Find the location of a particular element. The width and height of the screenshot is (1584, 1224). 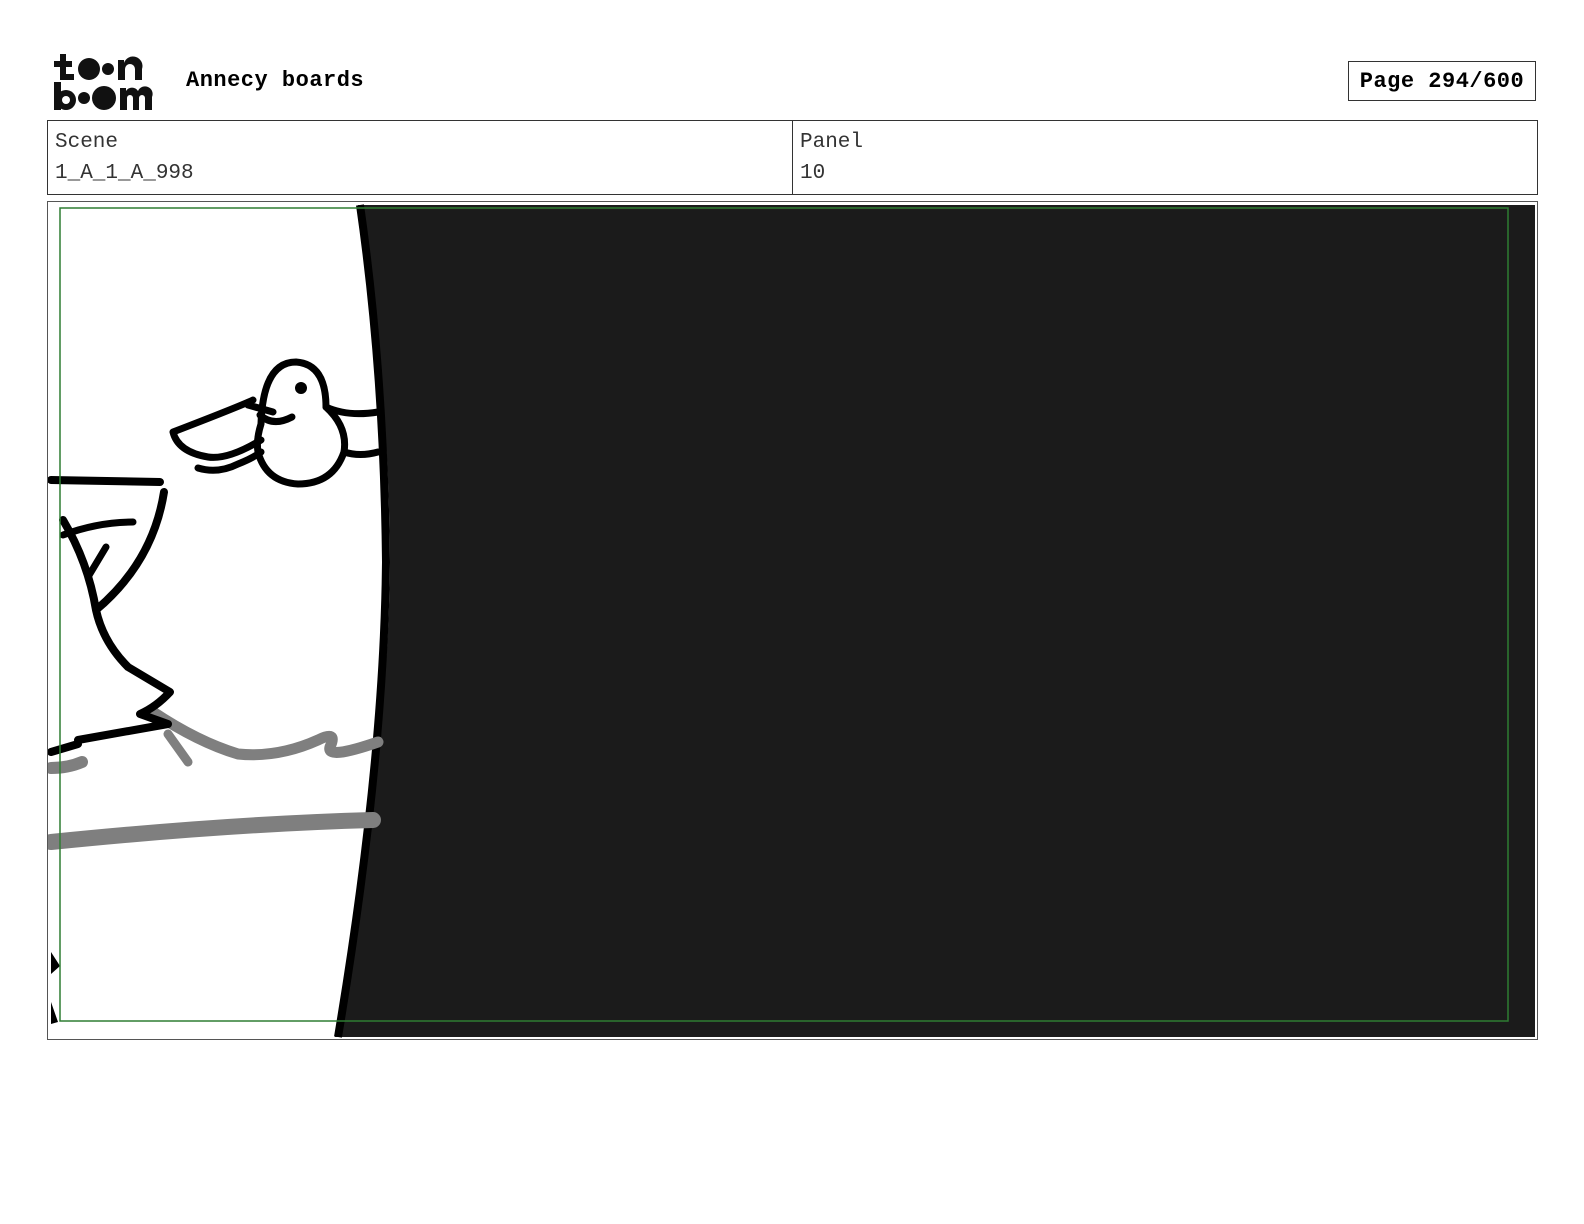

panel-label: Panel is located at coordinates (832, 142).